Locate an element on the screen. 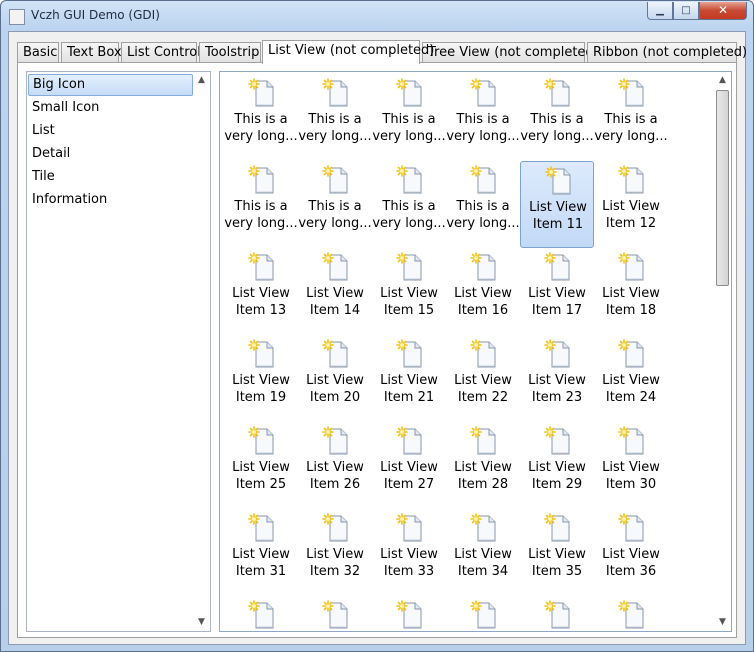 The width and height of the screenshot is (754, 652). tab-text-box: Text Box is located at coordinates (91, 52).